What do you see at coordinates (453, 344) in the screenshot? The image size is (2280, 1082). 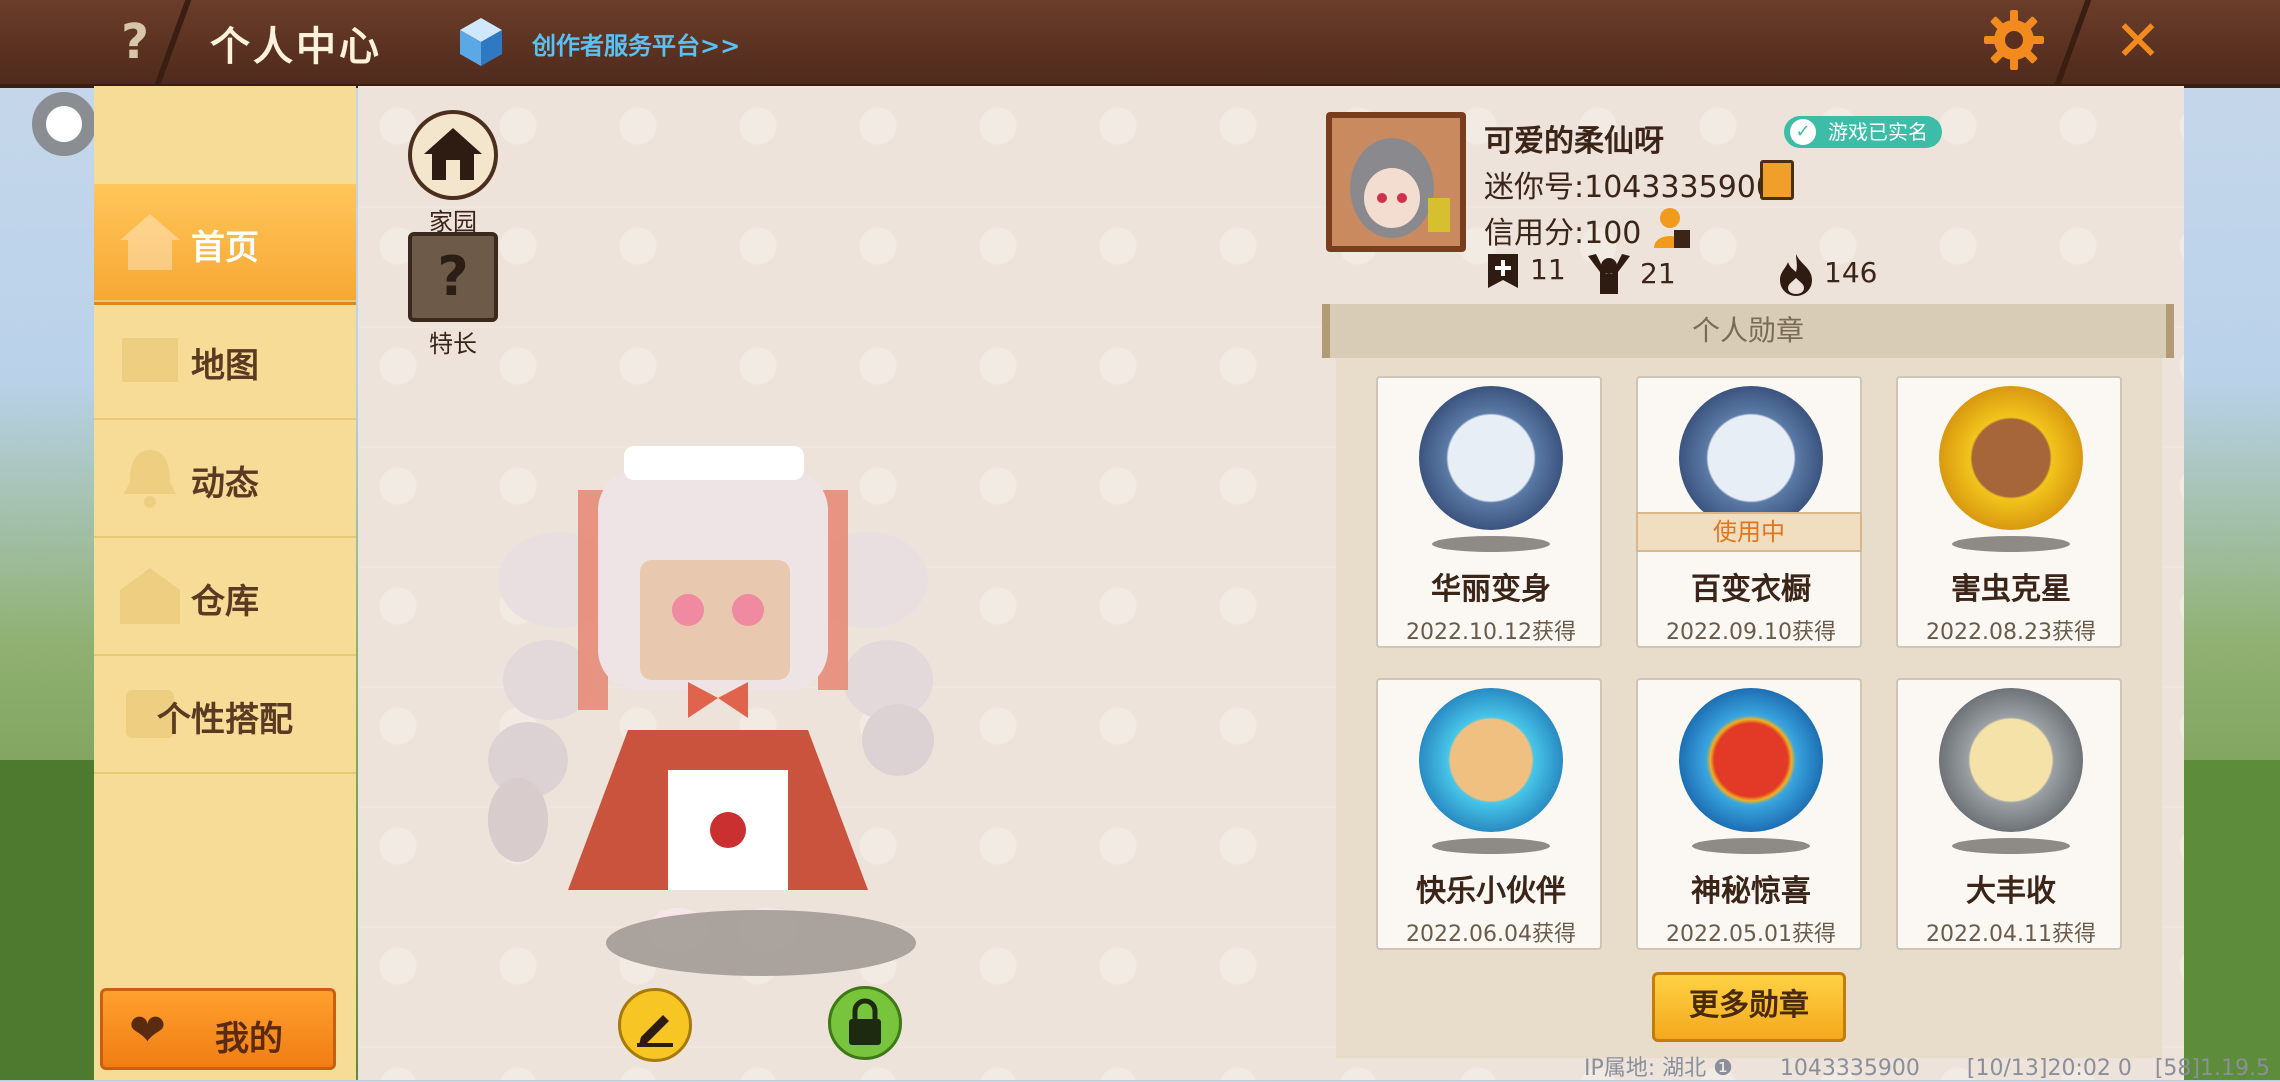 I see `special-shortcut-label: 特长` at bounding box center [453, 344].